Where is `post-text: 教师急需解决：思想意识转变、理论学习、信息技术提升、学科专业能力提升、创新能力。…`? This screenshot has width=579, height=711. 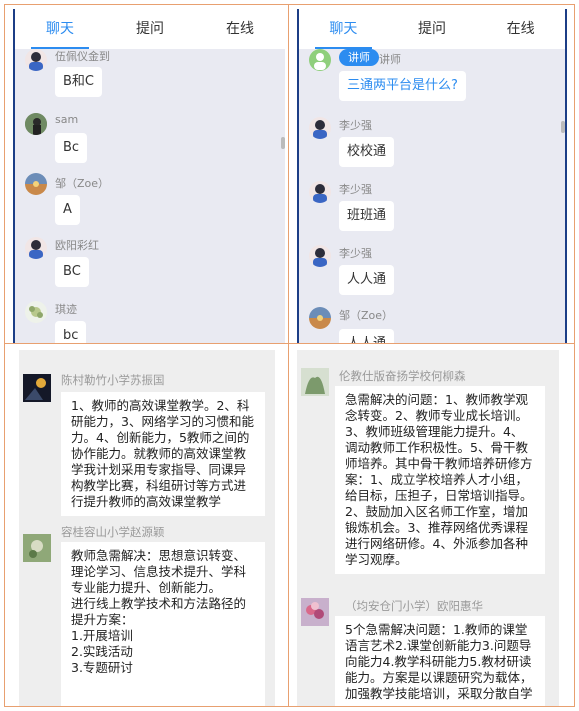
post-text: 教师急需解决：思想意识转变、理论学习、信息技术提升、学科专业能力提升、创新能力。… is located at coordinates (159, 611).